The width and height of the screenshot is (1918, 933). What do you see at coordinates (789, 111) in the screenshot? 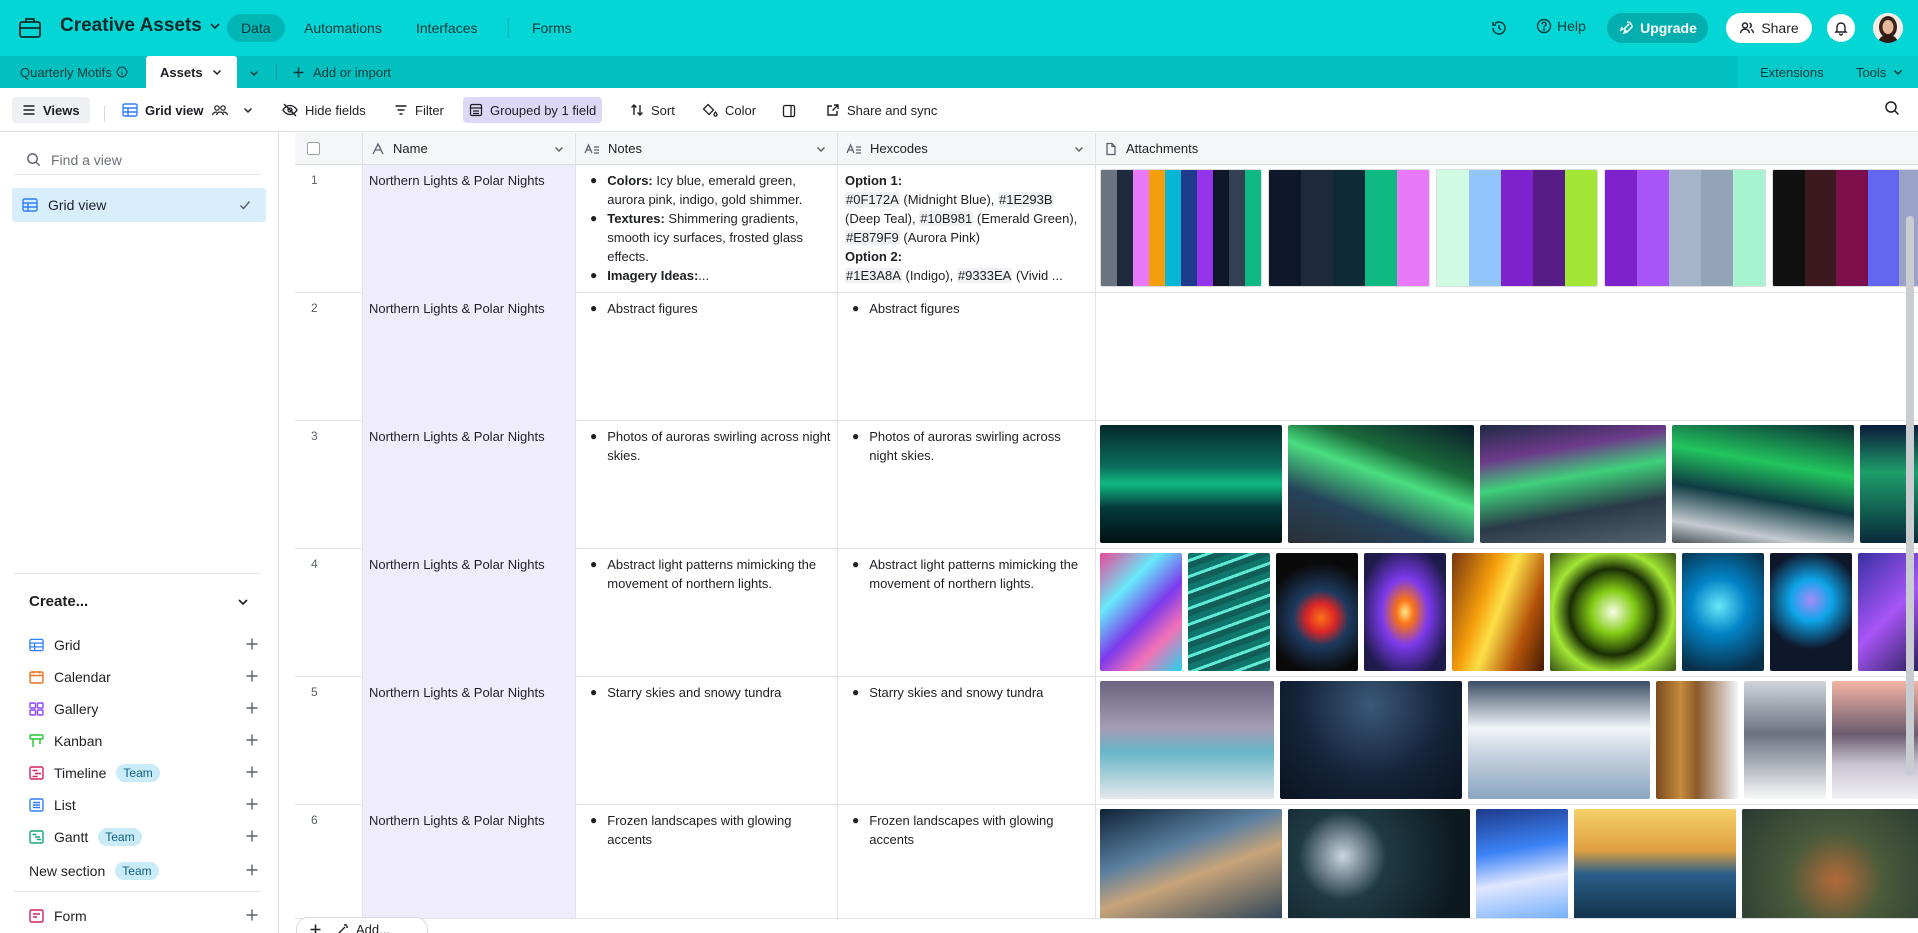
I see `row-height-icon` at bounding box center [789, 111].